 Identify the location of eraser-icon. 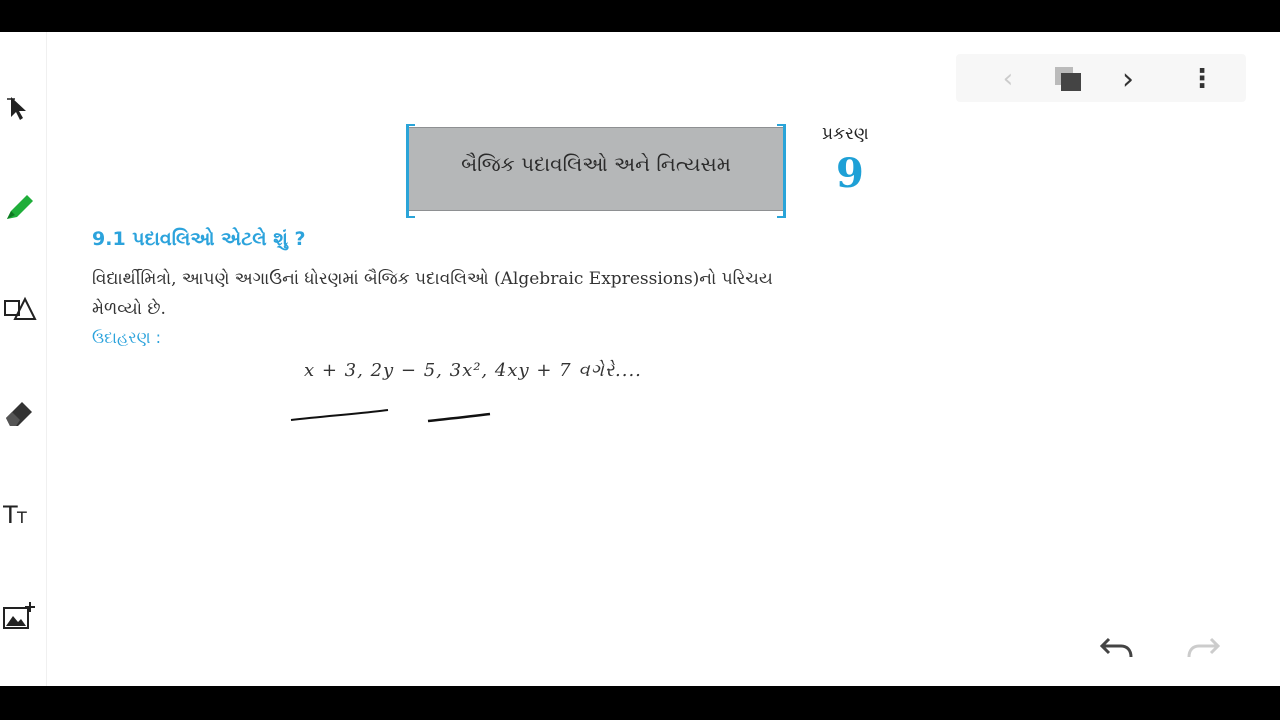
(20, 412).